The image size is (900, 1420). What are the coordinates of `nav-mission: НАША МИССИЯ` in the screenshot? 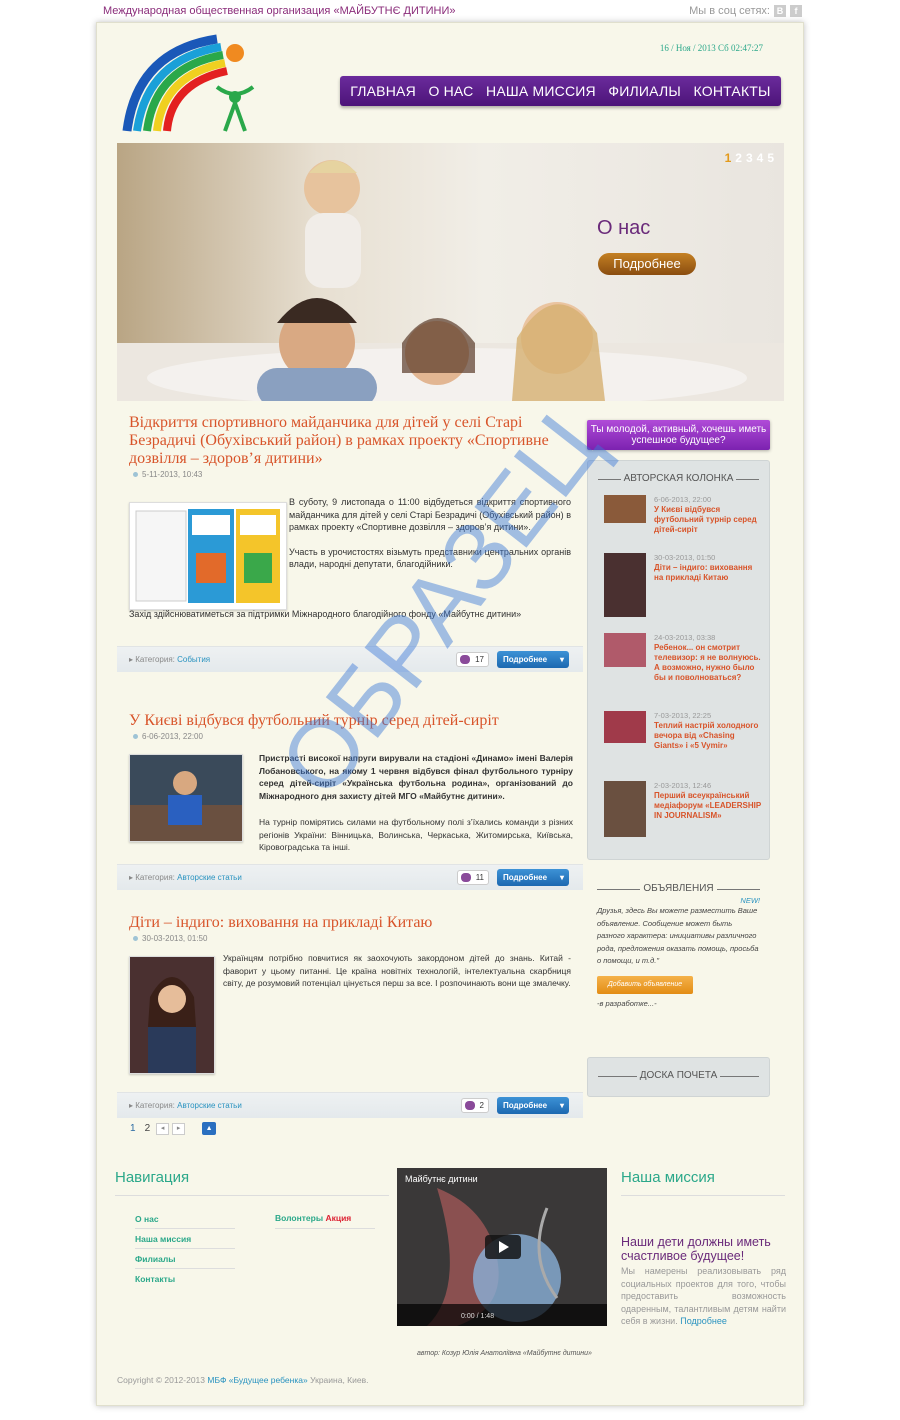 It's located at (541, 91).